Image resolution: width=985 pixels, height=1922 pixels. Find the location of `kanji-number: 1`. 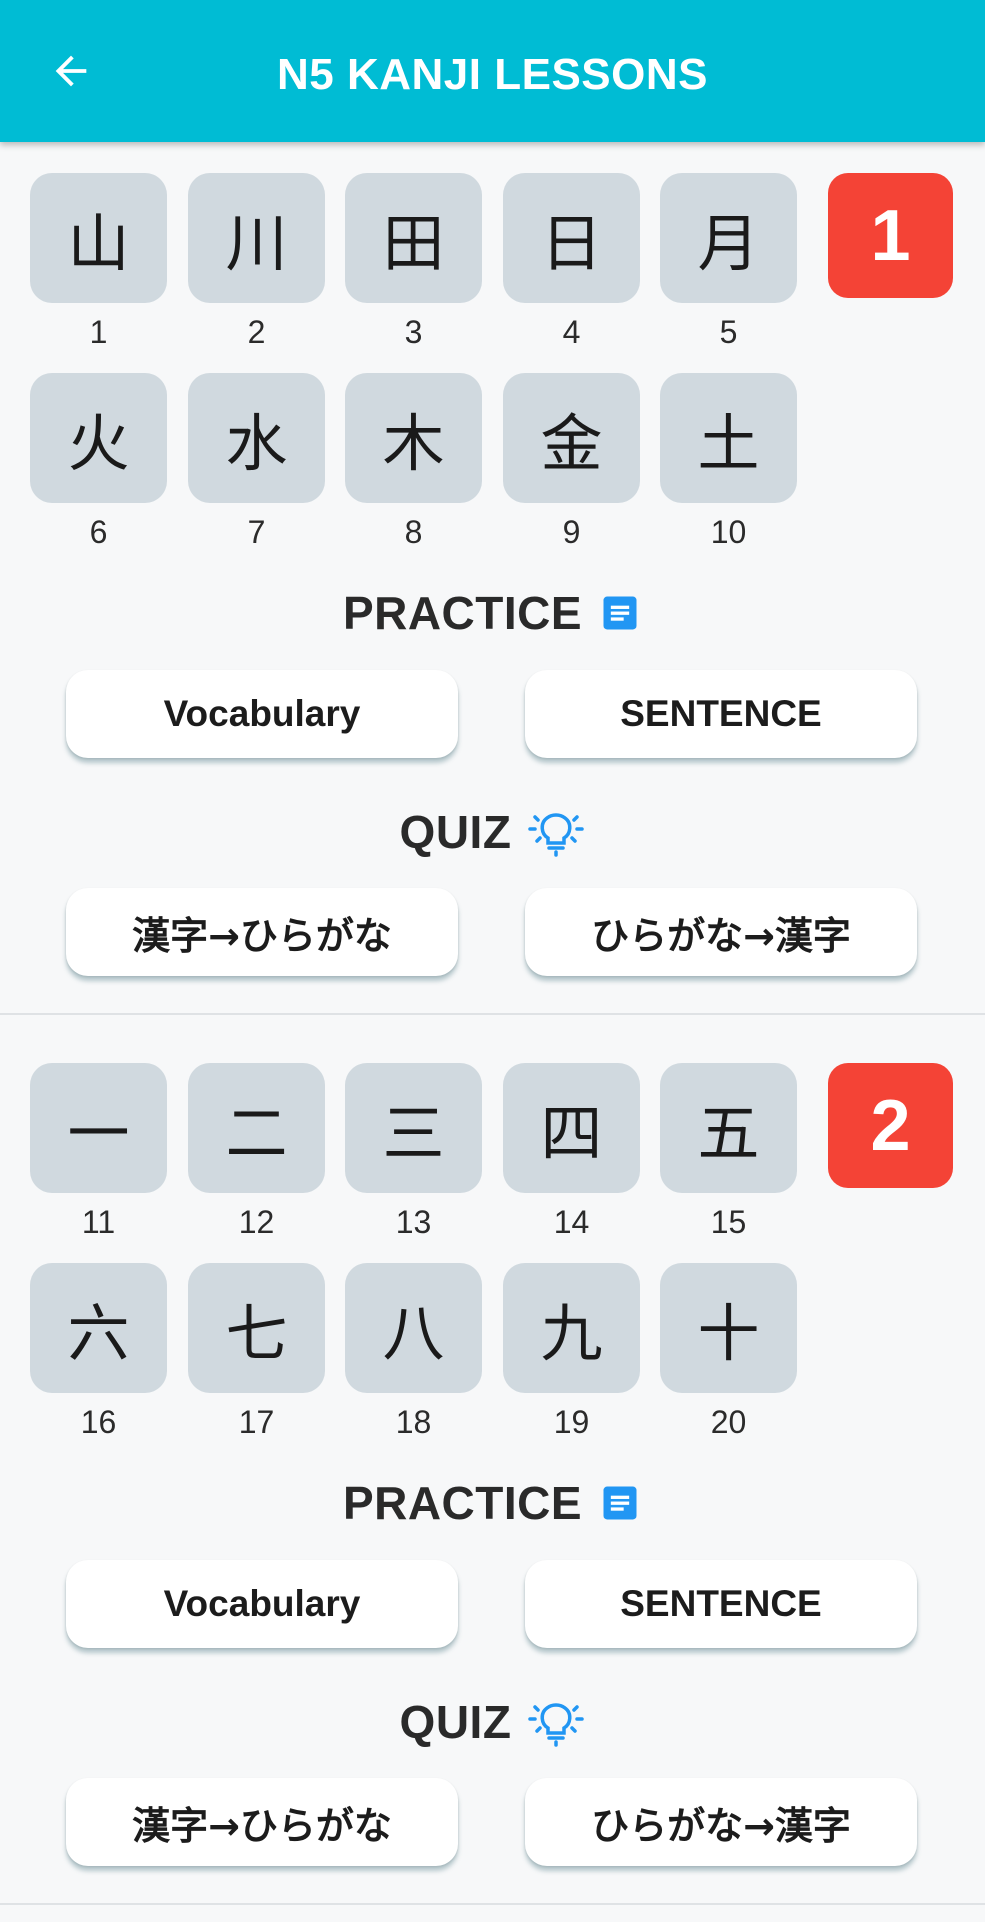

kanji-number: 1 is located at coordinates (98, 332).